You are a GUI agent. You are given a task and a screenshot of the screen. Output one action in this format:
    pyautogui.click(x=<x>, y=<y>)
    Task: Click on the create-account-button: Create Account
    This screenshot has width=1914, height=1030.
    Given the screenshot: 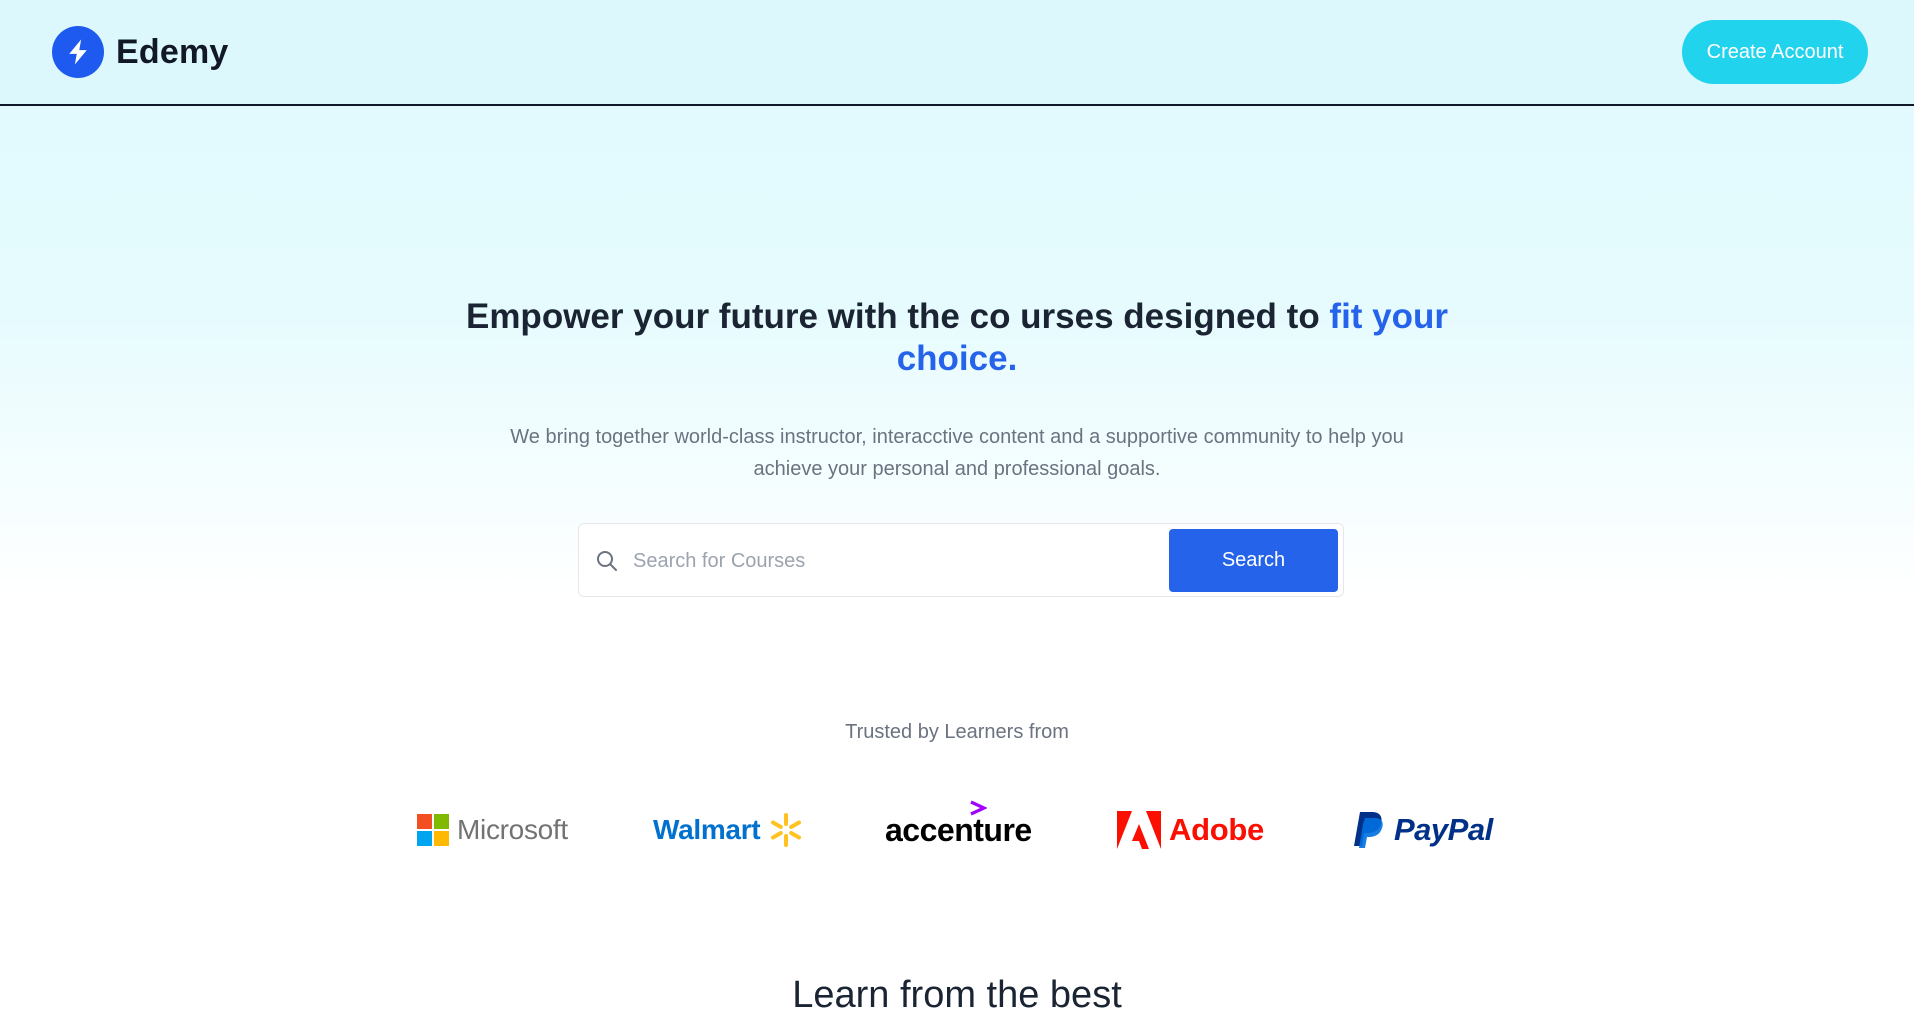 What is the action you would take?
    pyautogui.click(x=1775, y=52)
    